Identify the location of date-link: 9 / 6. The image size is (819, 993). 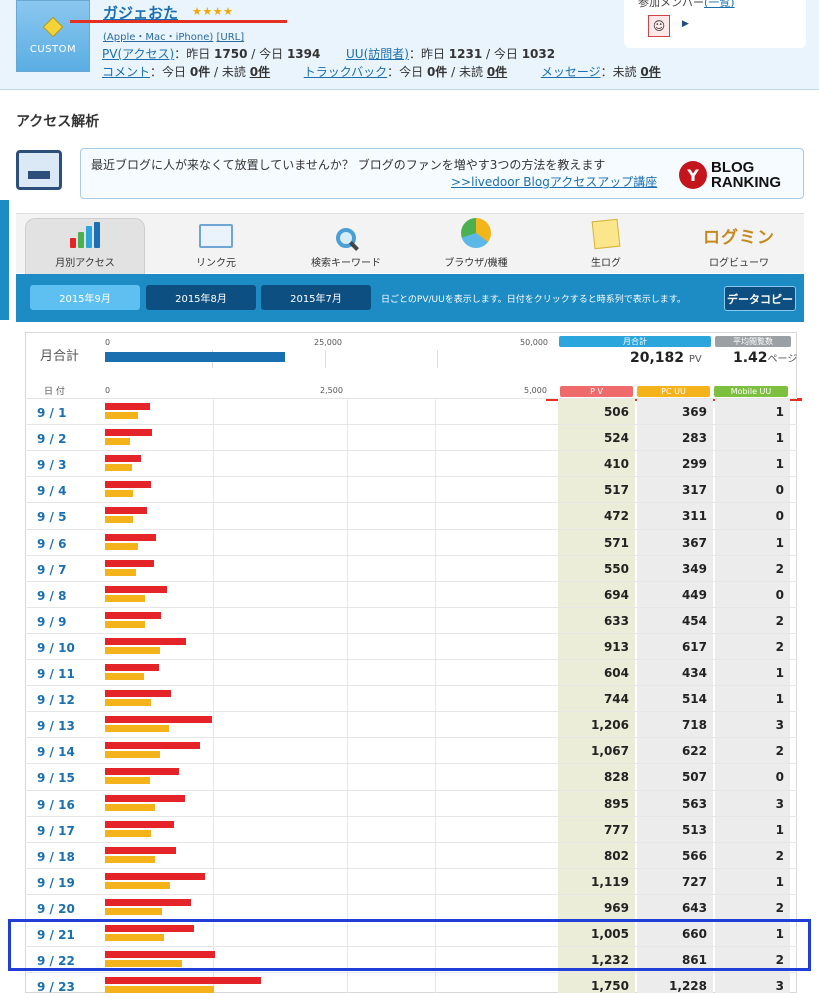
(51, 544).